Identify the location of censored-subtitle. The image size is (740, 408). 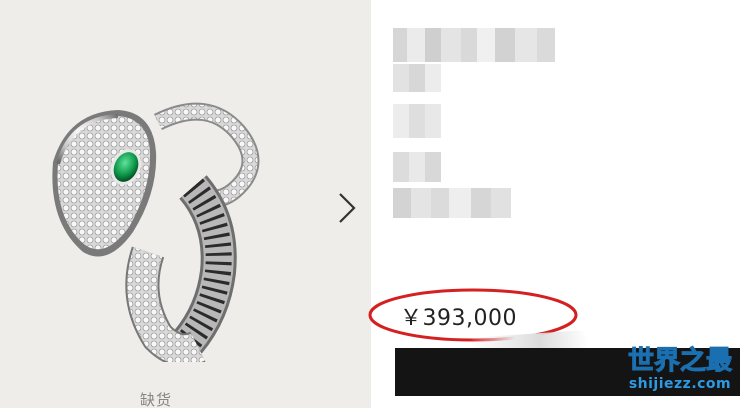
(417, 78).